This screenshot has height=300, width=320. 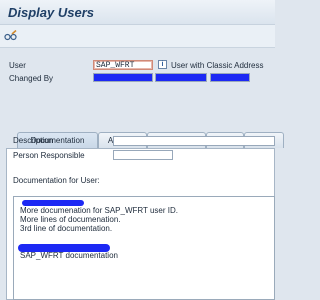 What do you see at coordinates (56, 180) in the screenshot?
I see `documentation-for-user-label: Documentation for User:` at bounding box center [56, 180].